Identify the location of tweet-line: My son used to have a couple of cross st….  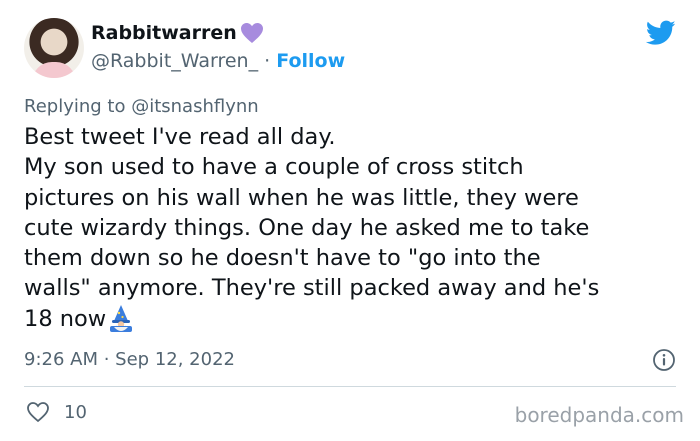
(274, 167).